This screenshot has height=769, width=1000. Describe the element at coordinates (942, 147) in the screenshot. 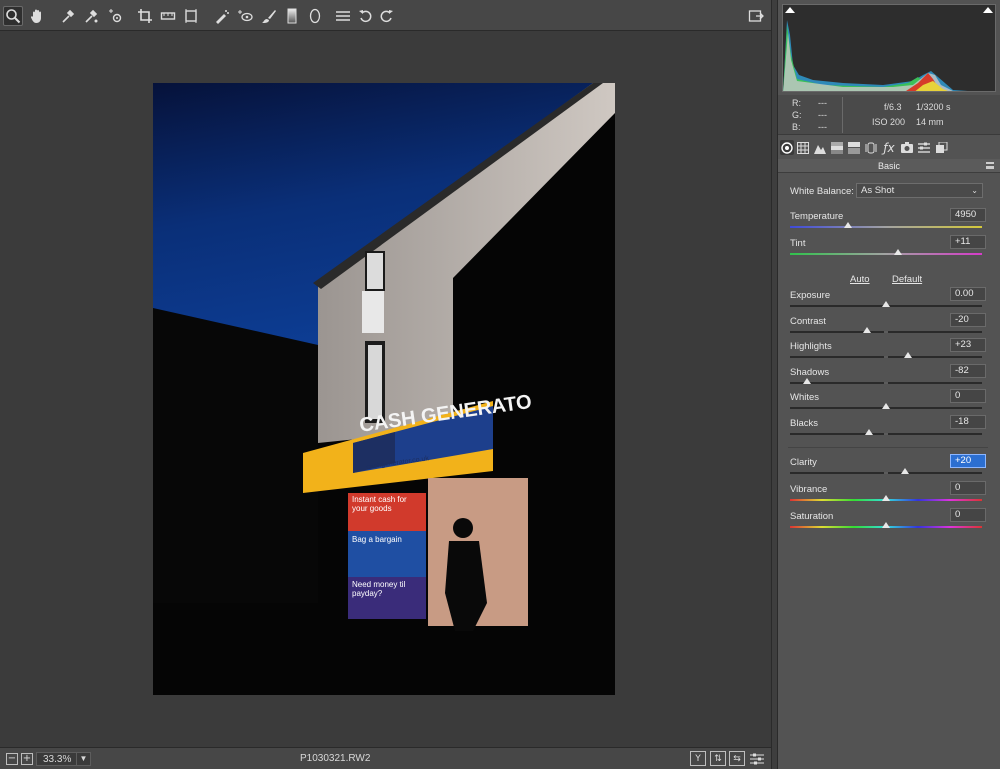

I see `tab-snapshots` at that location.